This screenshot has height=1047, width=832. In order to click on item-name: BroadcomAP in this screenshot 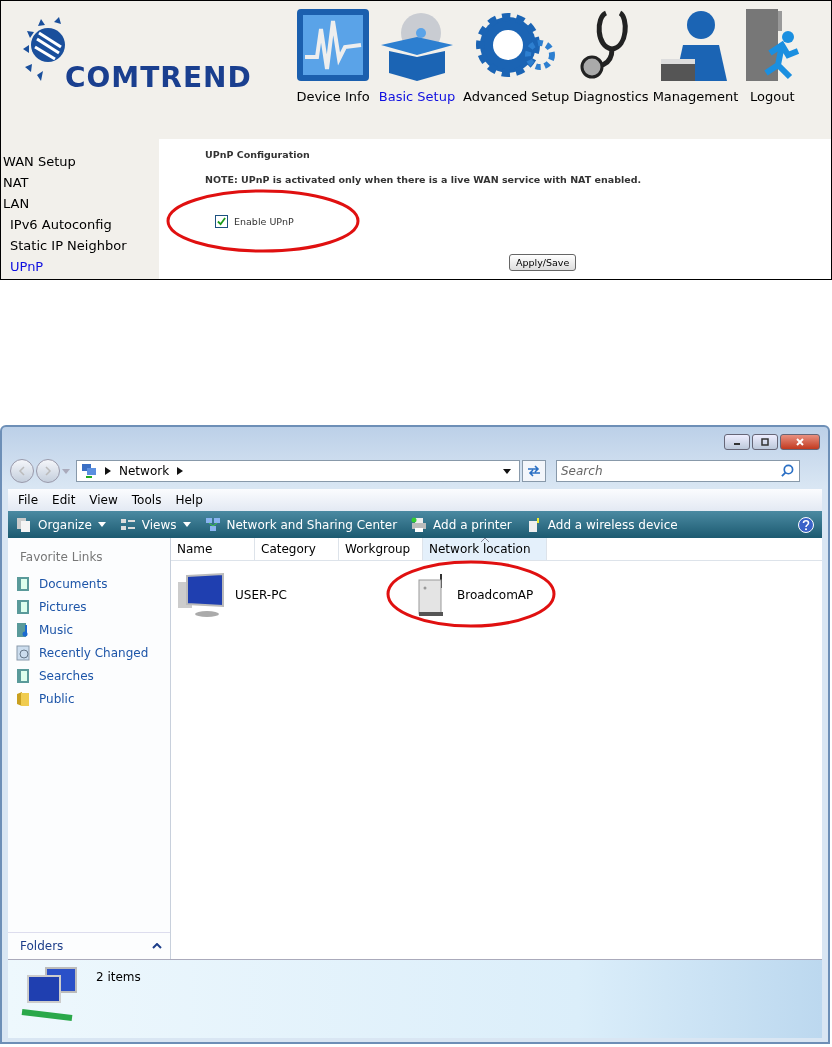, I will do `click(495, 595)`.